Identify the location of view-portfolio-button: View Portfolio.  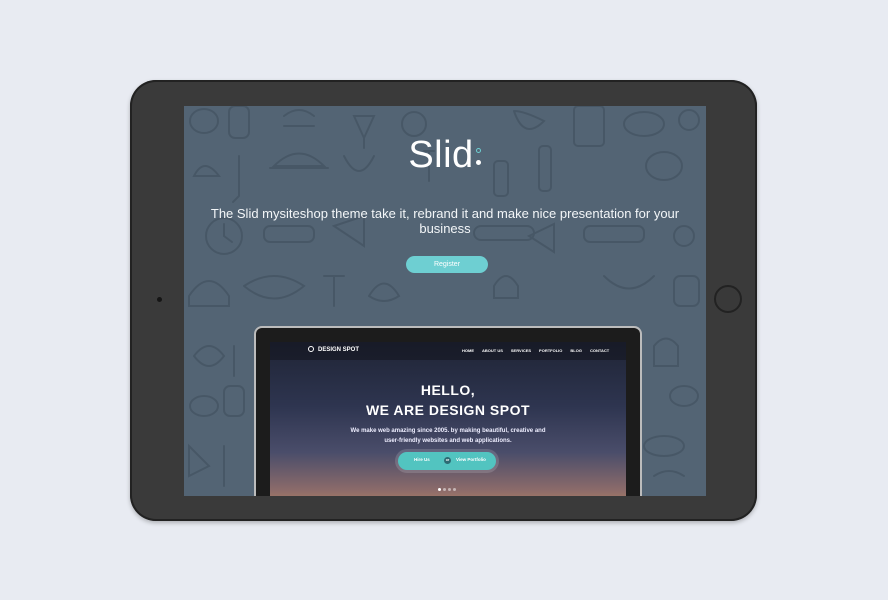
(471, 459).